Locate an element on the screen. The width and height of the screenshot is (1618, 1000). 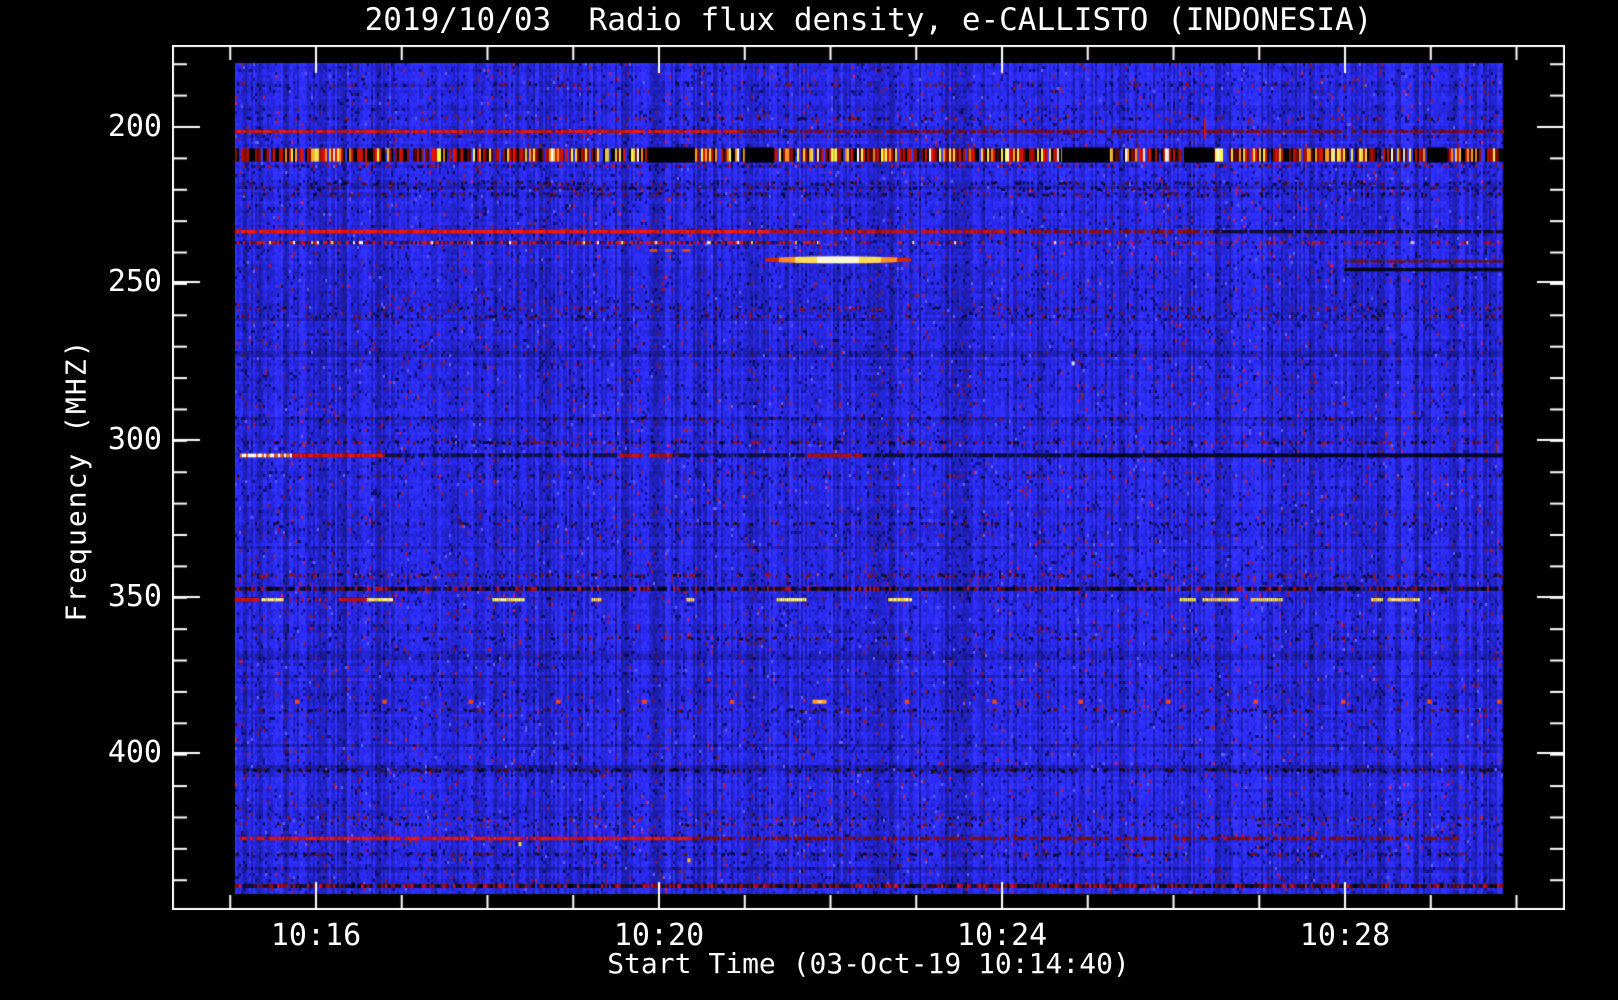
y-axis-tick-label: 250 is located at coordinates (134, 281).